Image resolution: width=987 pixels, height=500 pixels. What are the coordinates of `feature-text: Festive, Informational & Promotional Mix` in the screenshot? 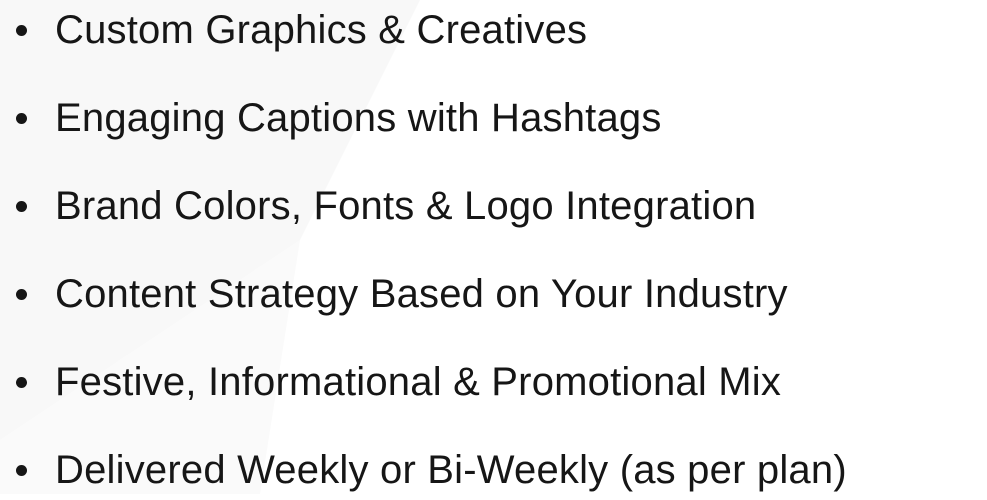 It's located at (418, 382).